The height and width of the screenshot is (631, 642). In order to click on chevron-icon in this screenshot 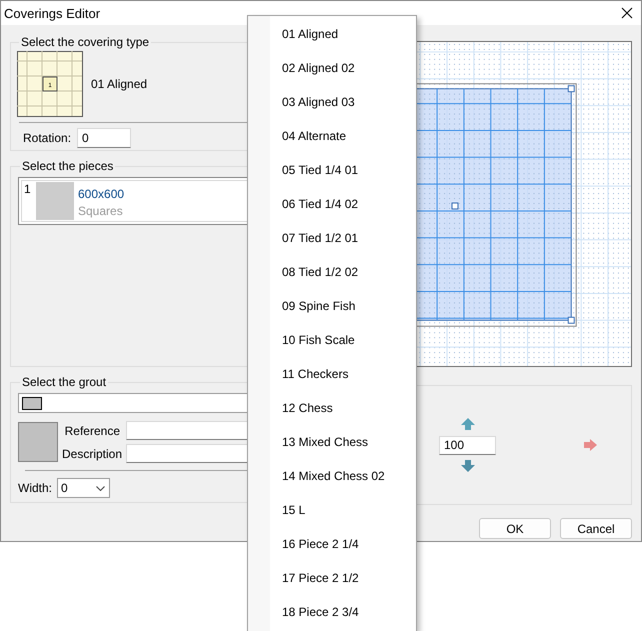, I will do `click(101, 488)`.